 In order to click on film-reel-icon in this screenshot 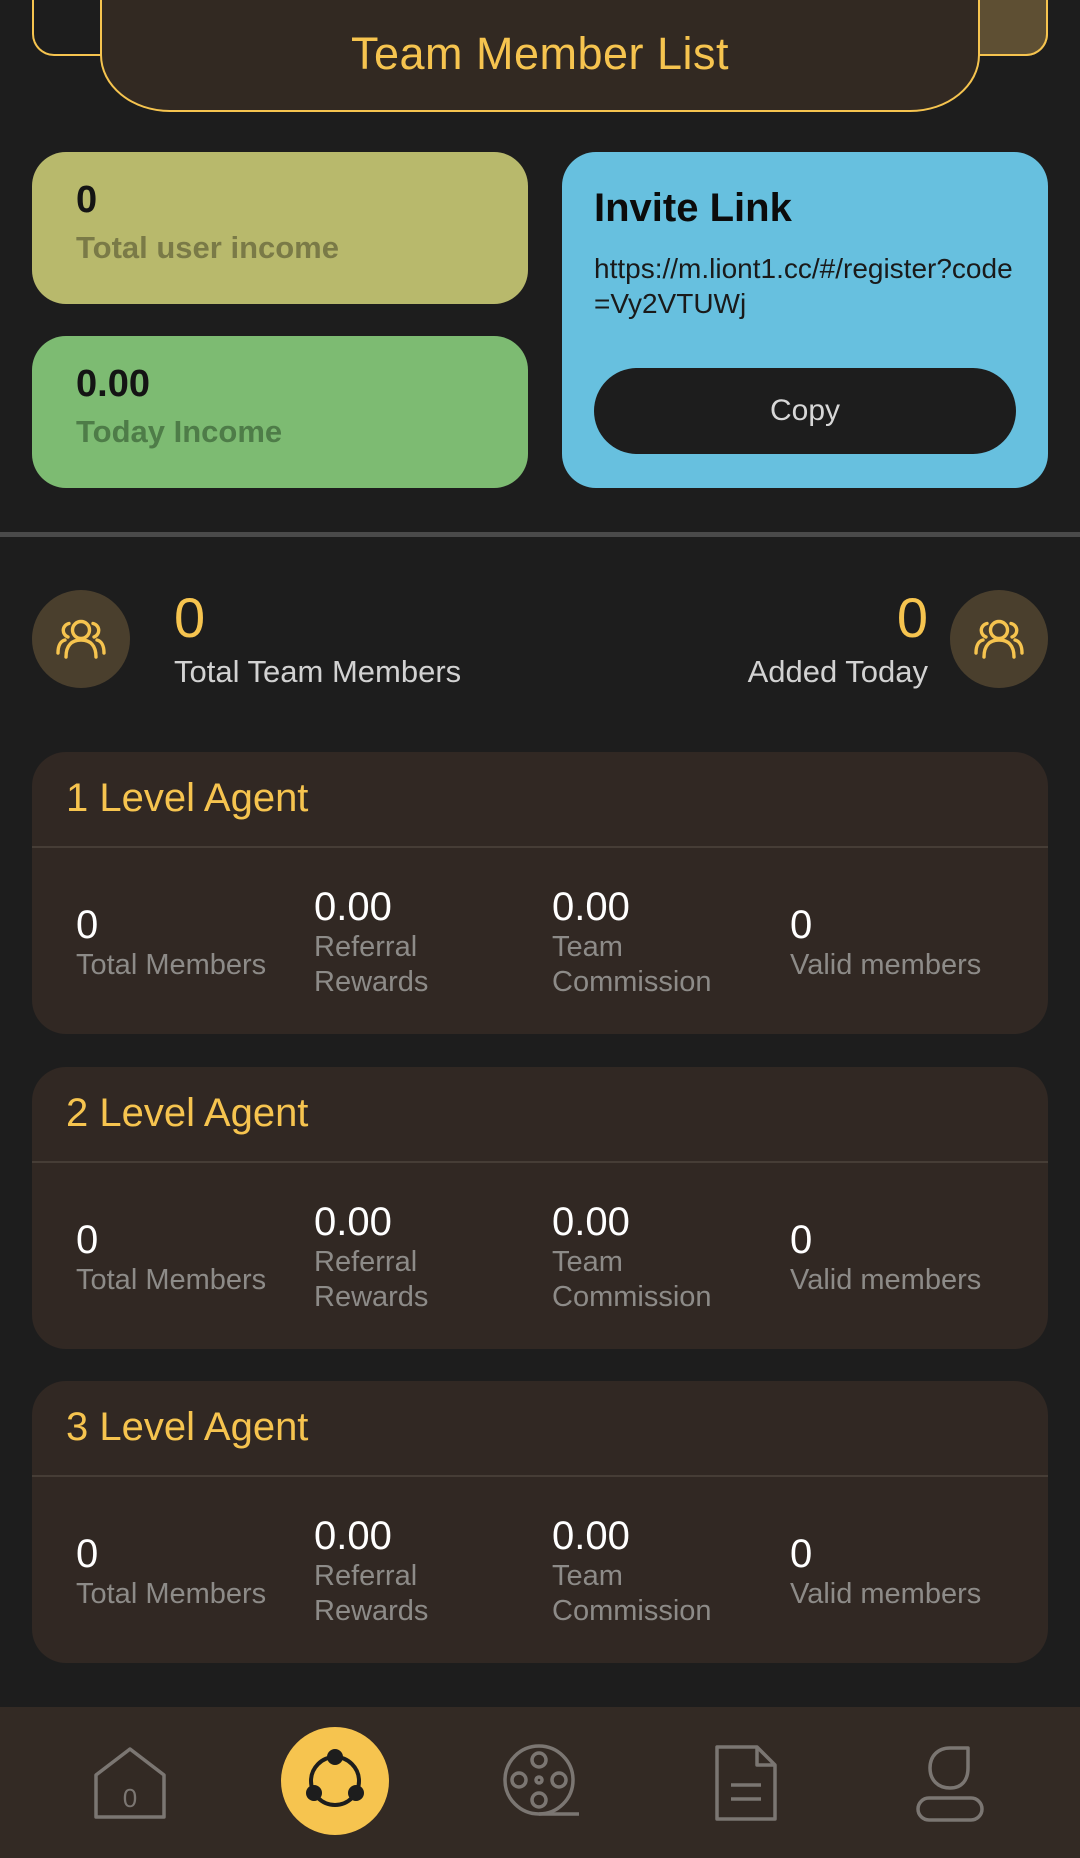, I will do `click(541, 1780)`.